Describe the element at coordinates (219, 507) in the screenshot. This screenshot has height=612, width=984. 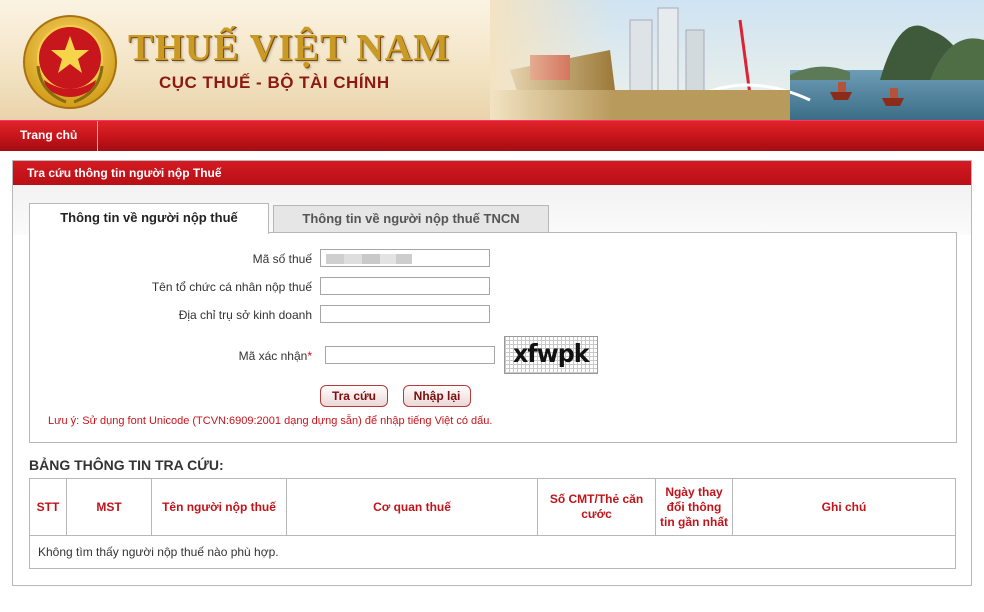
I see `column-header-taxpayer-name: Tên người nộp thuế` at that location.